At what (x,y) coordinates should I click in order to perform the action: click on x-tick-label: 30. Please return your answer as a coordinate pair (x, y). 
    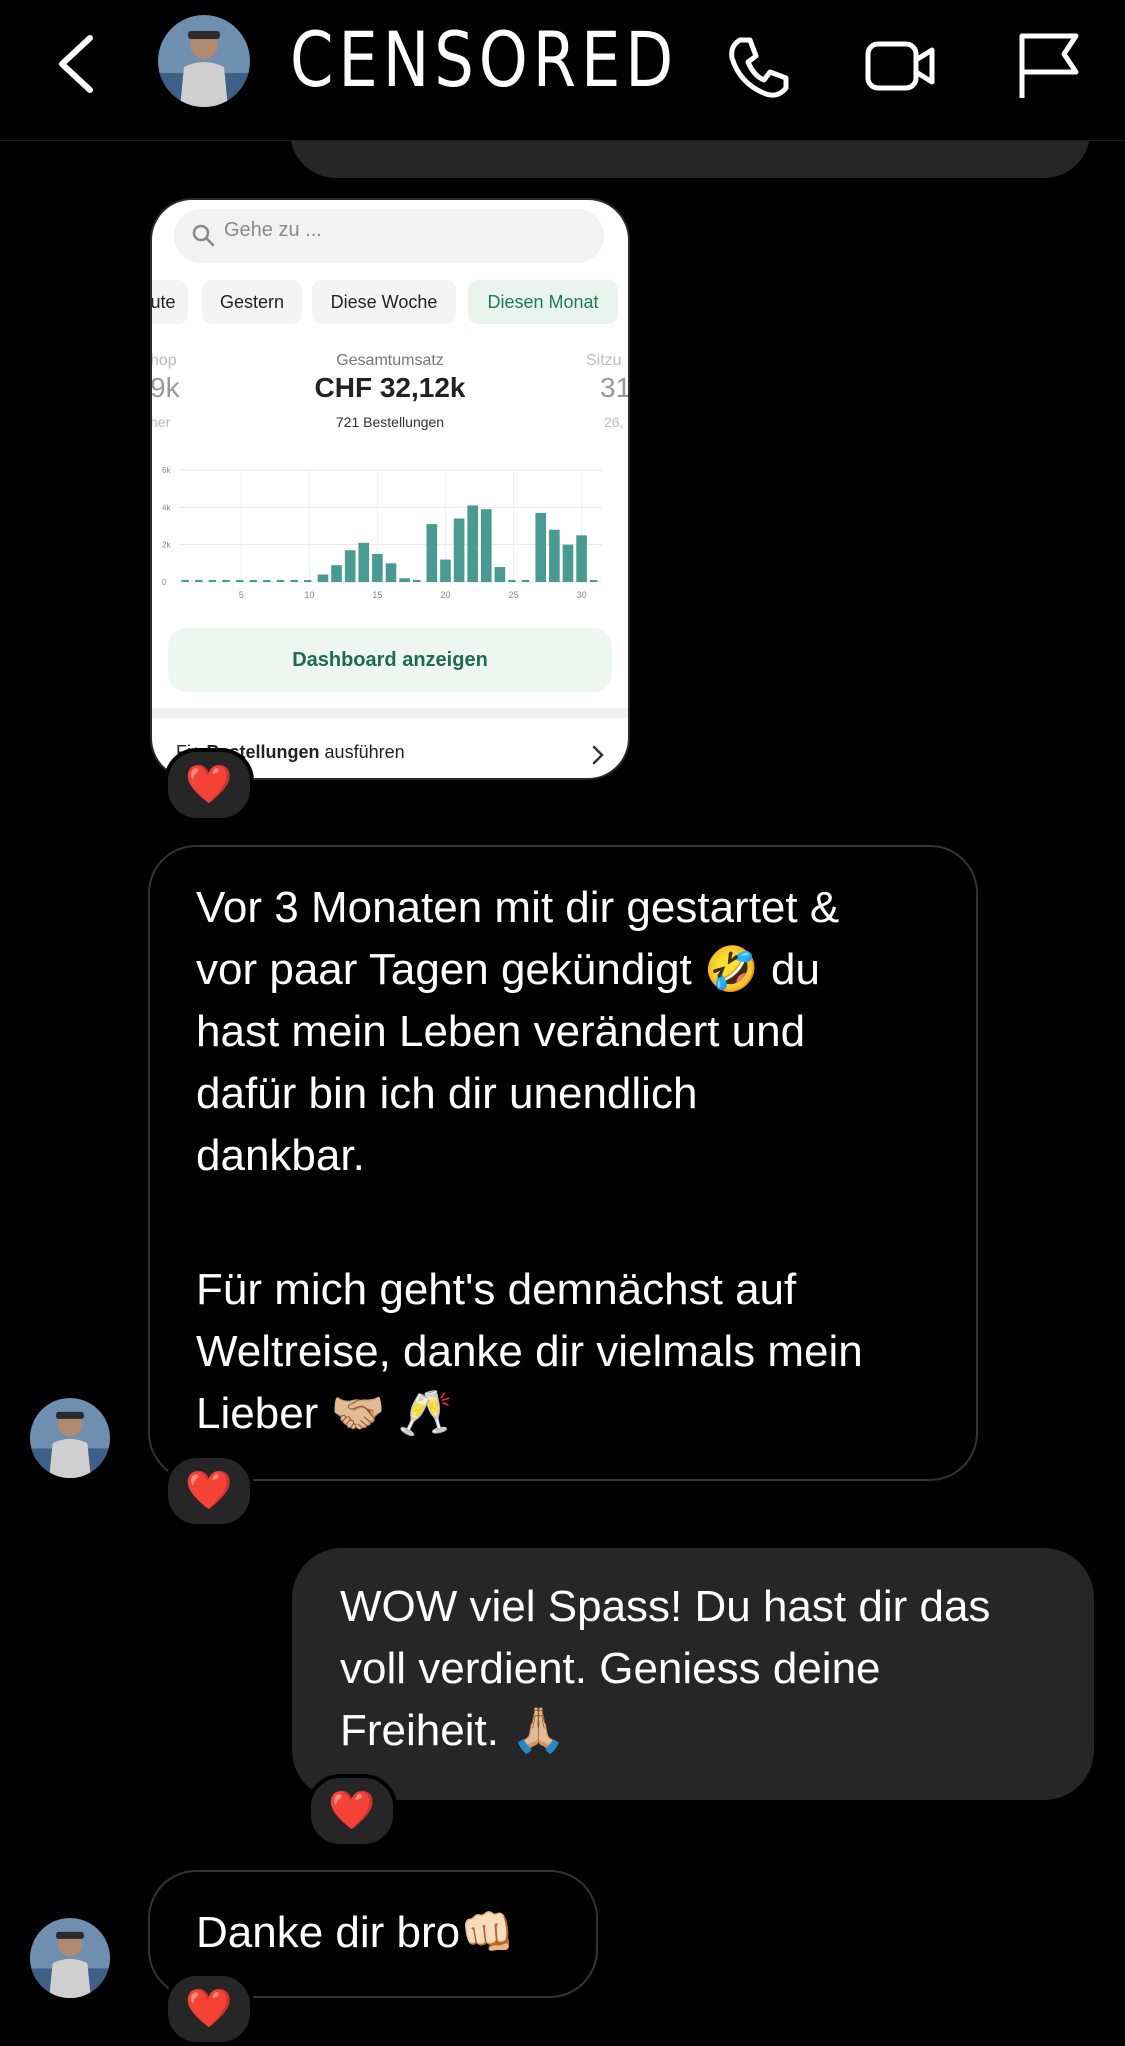
    Looking at the image, I should click on (582, 595).